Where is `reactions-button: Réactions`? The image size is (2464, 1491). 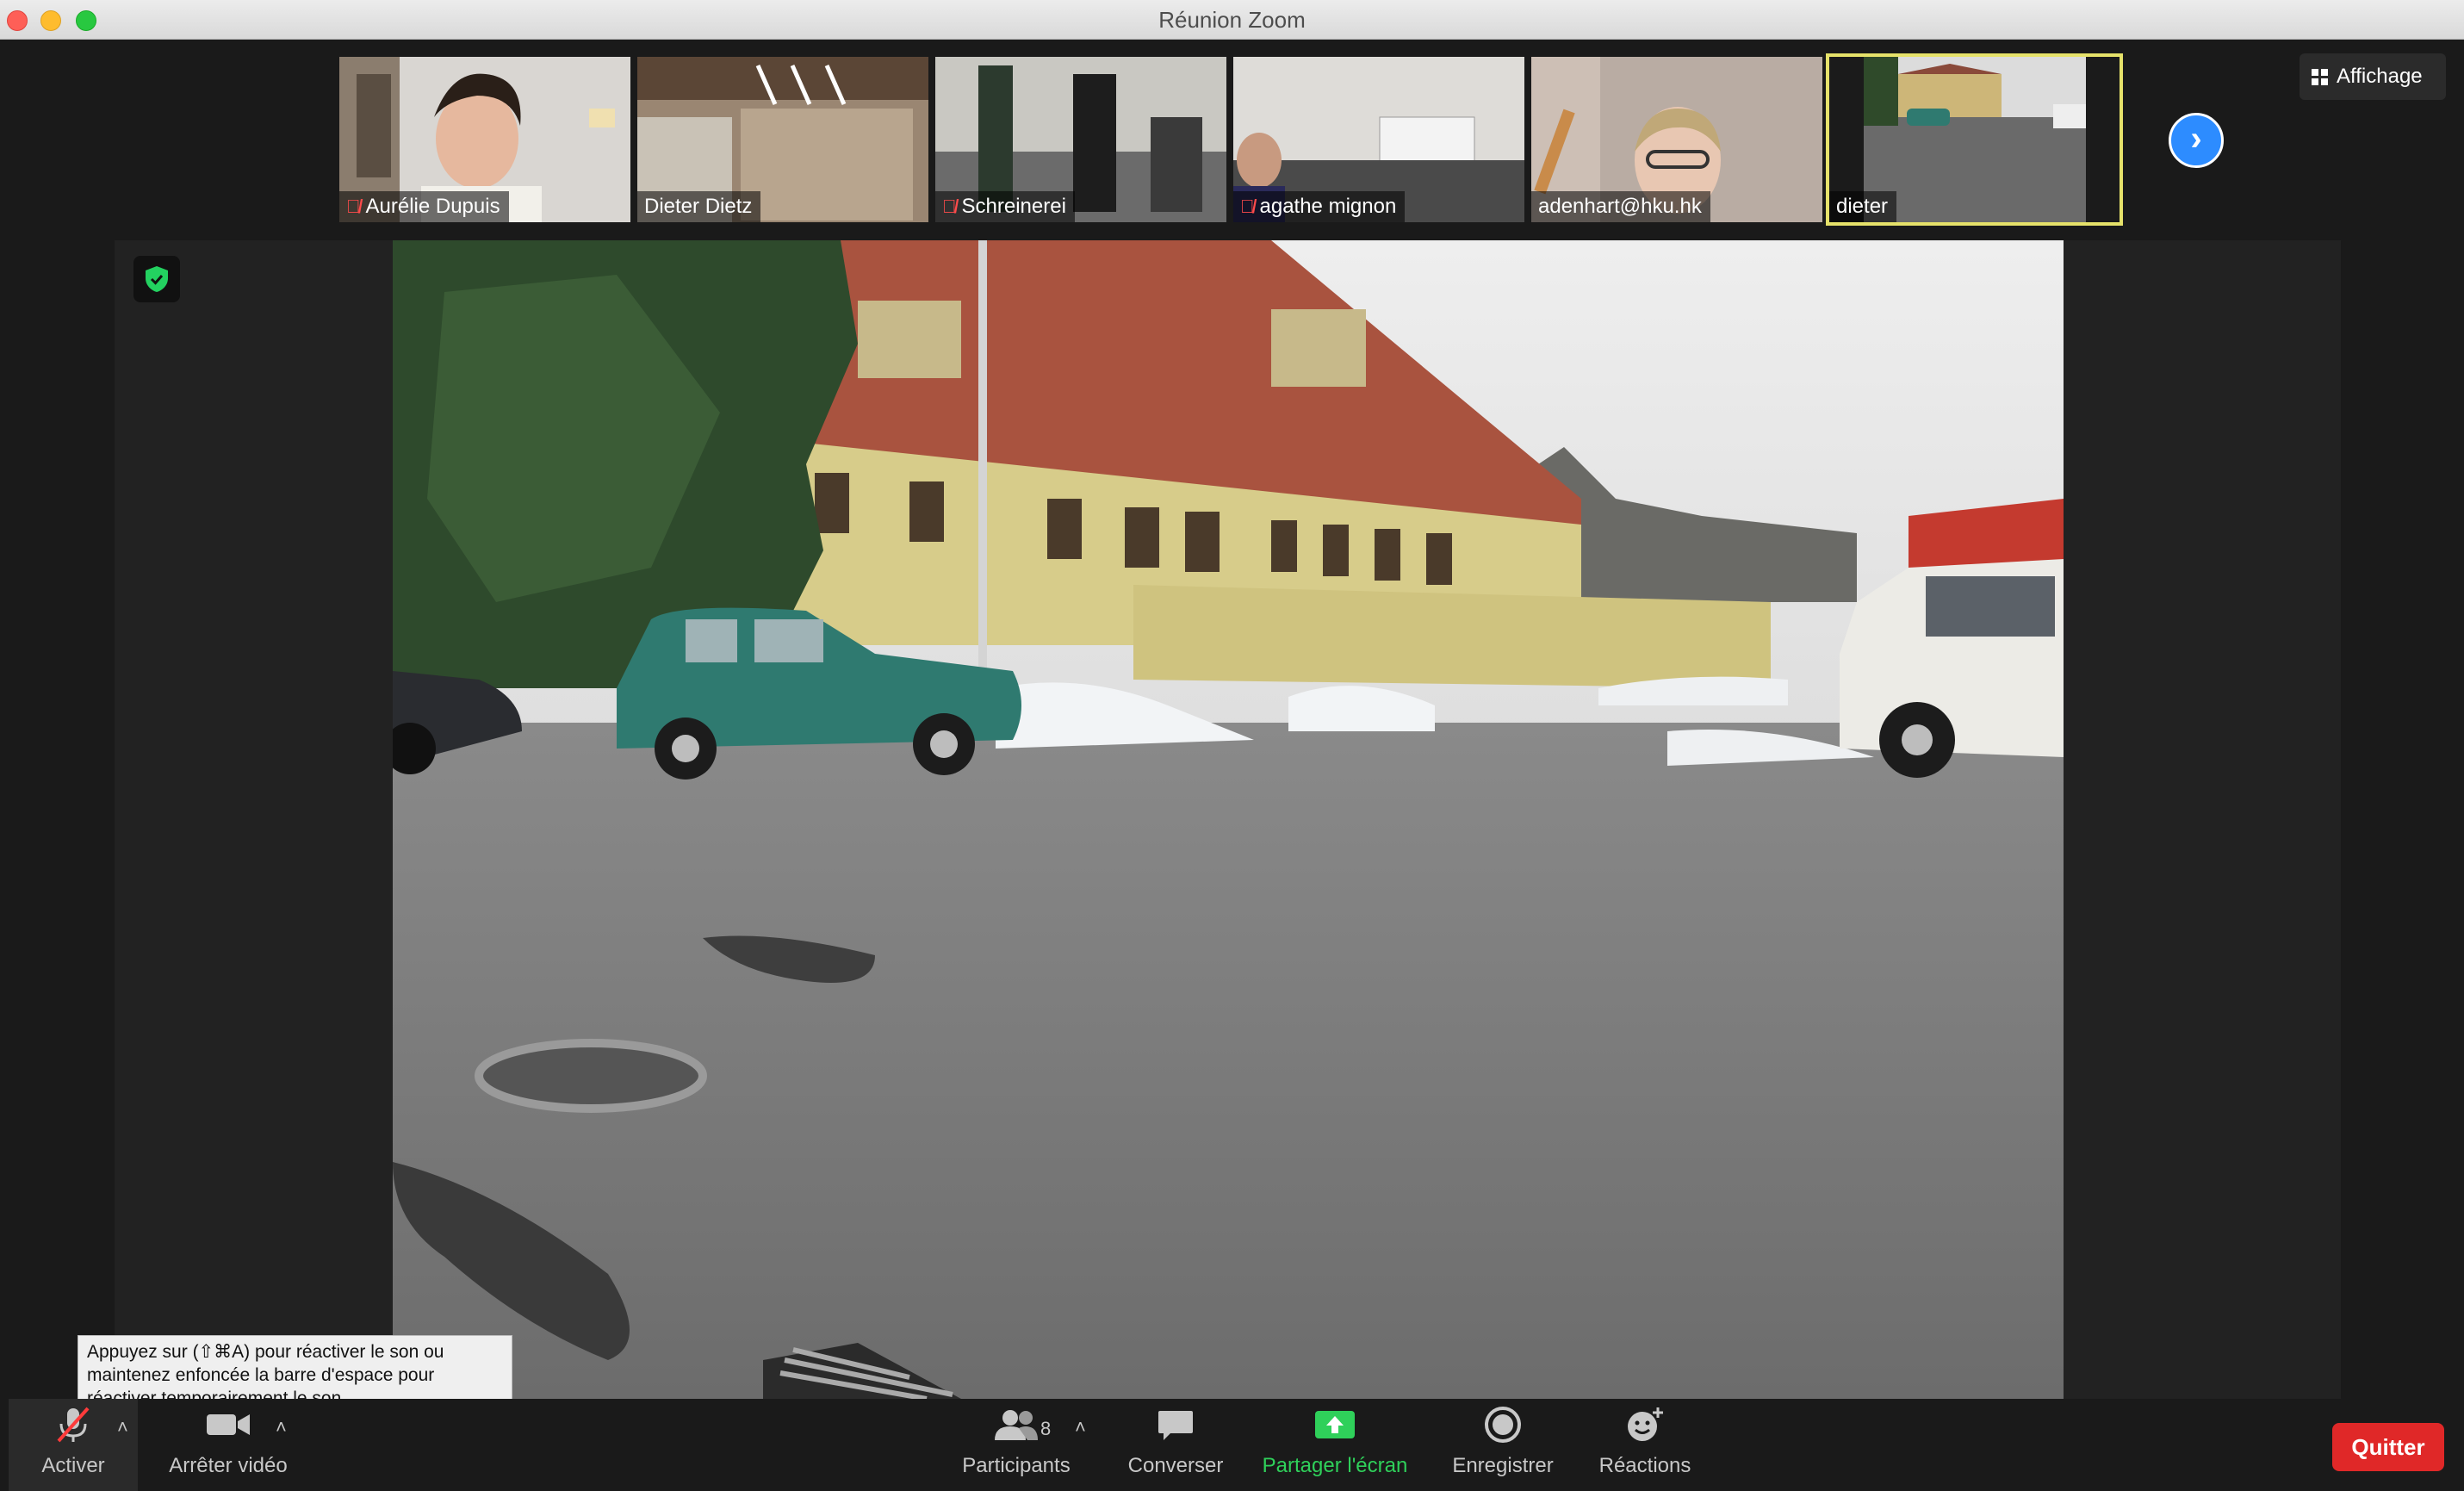
reactions-button: Réactions is located at coordinates (1645, 1445).